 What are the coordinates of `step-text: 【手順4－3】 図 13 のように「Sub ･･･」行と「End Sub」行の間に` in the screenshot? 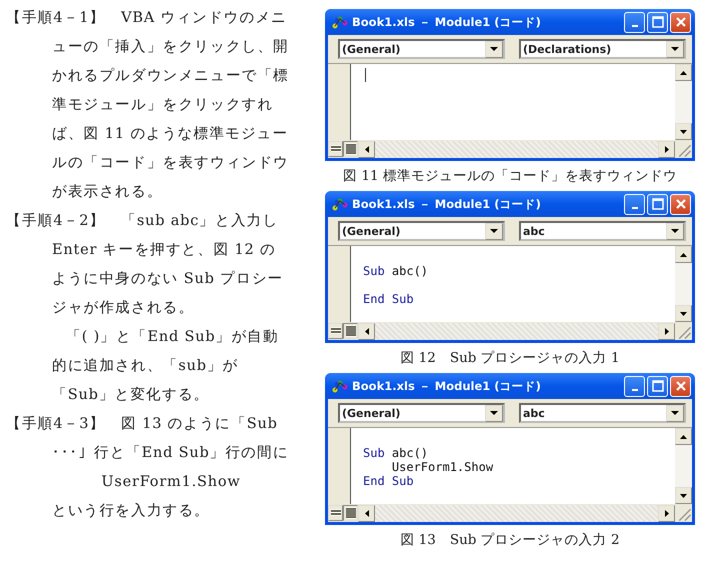 It's located at (148, 438).